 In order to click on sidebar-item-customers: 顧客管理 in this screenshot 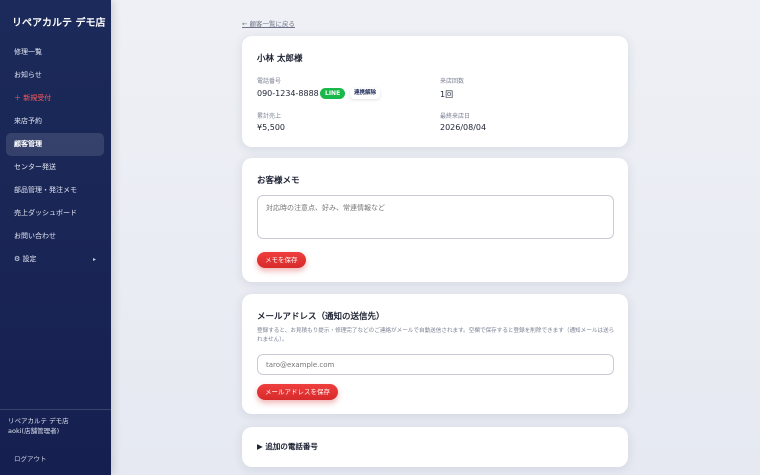, I will do `click(55, 144)`.